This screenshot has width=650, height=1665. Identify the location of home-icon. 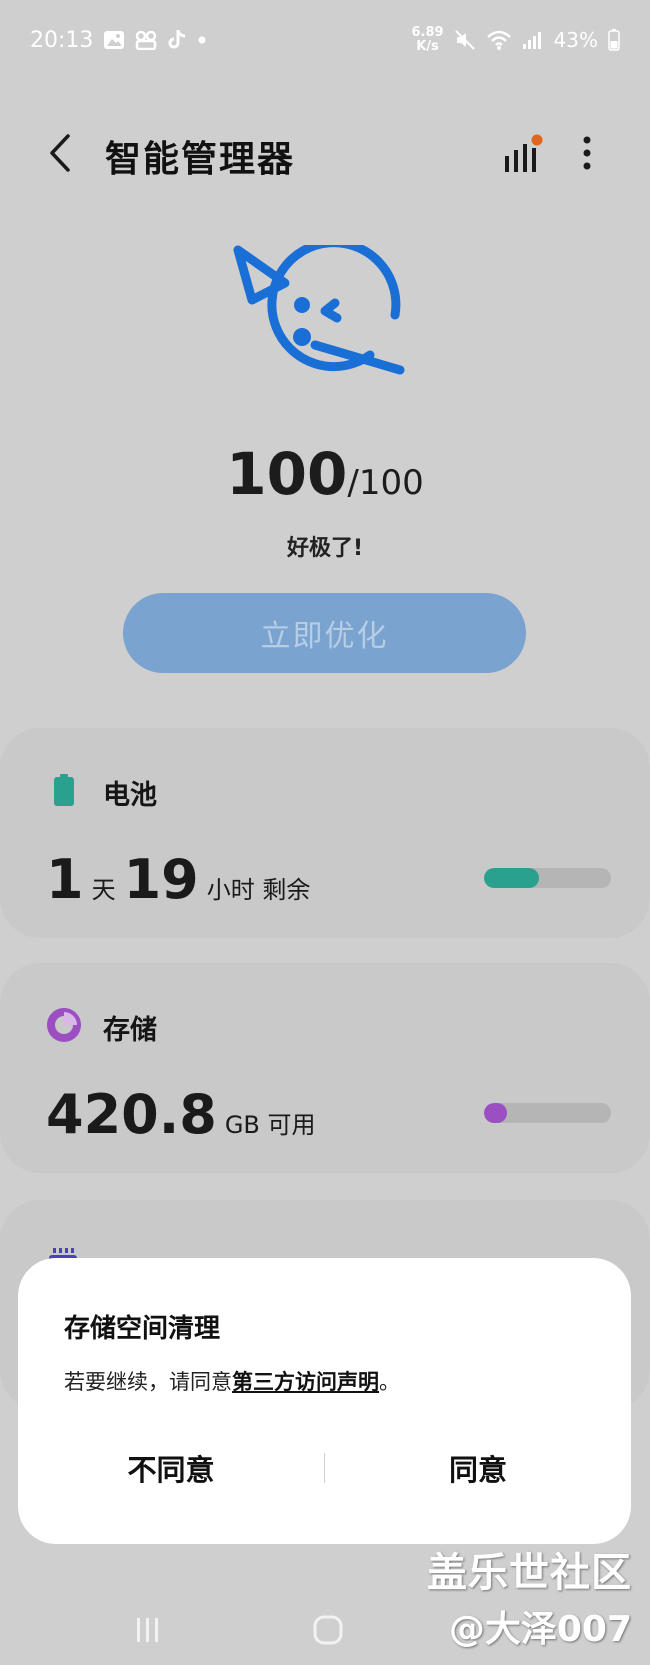
(328, 1630).